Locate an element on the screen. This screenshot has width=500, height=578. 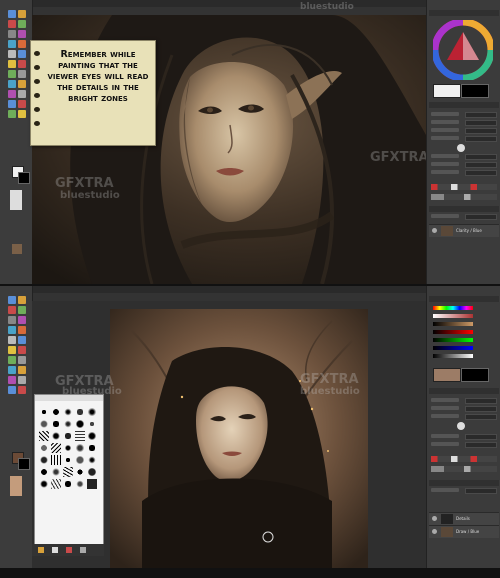
background-color-swatch is located at coordinates (24, 178).